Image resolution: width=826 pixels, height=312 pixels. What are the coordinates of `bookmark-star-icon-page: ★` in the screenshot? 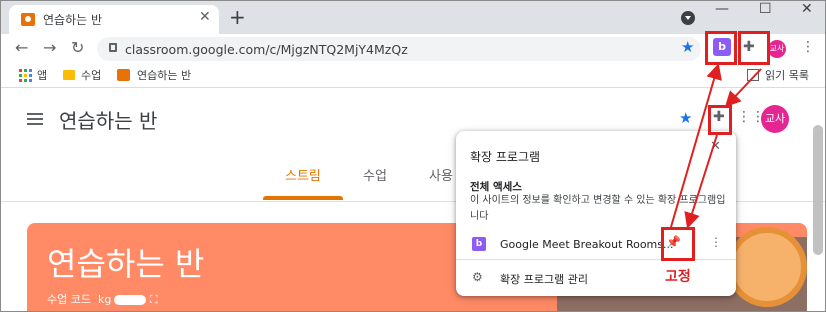 It's located at (685, 118).